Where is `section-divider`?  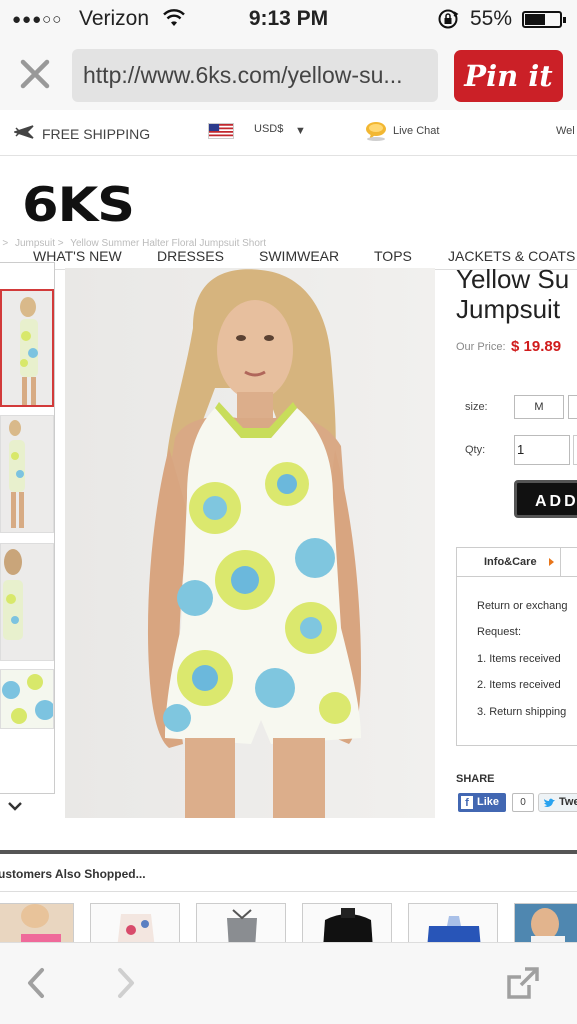
section-divider is located at coordinates (288, 852).